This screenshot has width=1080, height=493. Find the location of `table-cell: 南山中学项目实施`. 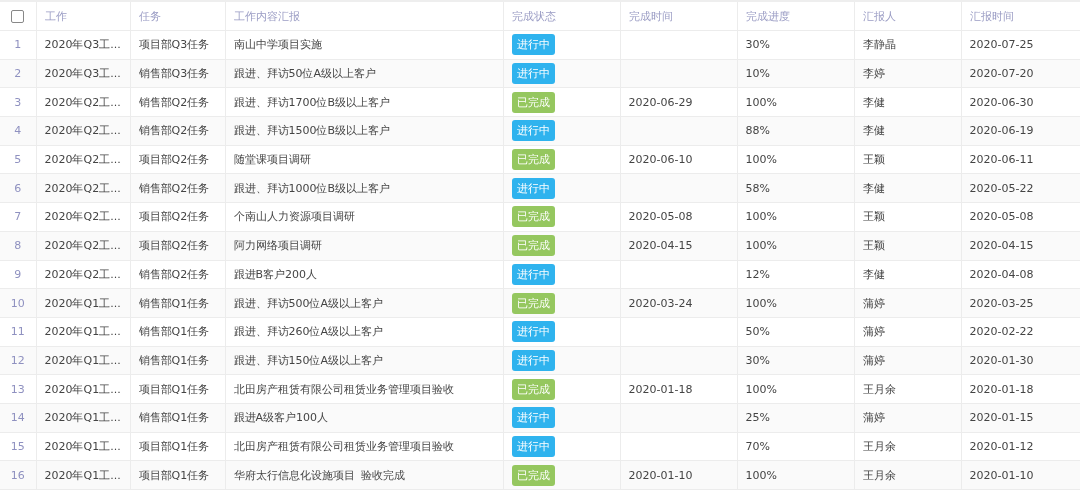

table-cell: 南山中学项目实施 is located at coordinates (277, 45).